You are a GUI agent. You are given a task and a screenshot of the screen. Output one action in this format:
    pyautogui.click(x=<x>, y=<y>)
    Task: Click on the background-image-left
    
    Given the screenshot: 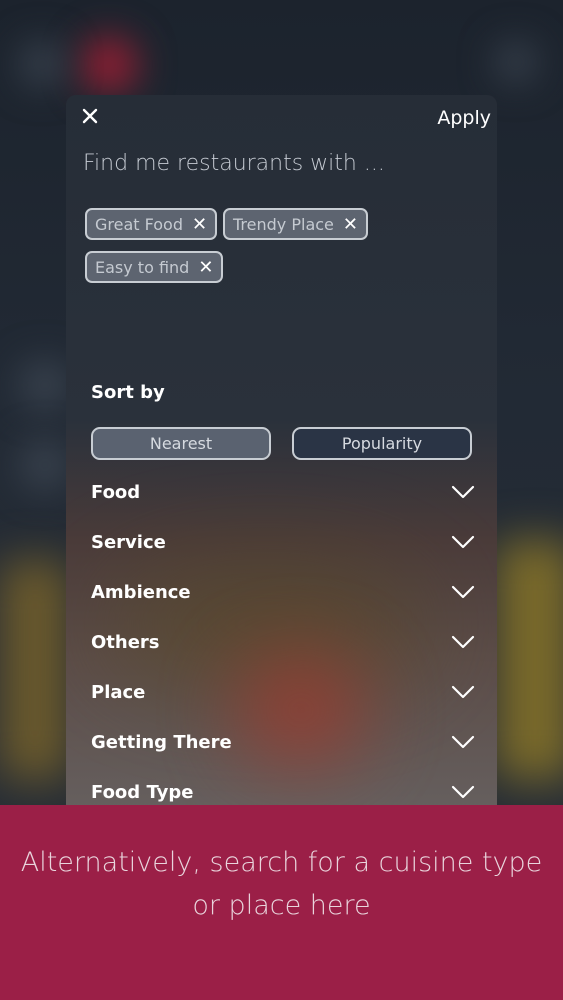 What is the action you would take?
    pyautogui.click(x=35, y=670)
    